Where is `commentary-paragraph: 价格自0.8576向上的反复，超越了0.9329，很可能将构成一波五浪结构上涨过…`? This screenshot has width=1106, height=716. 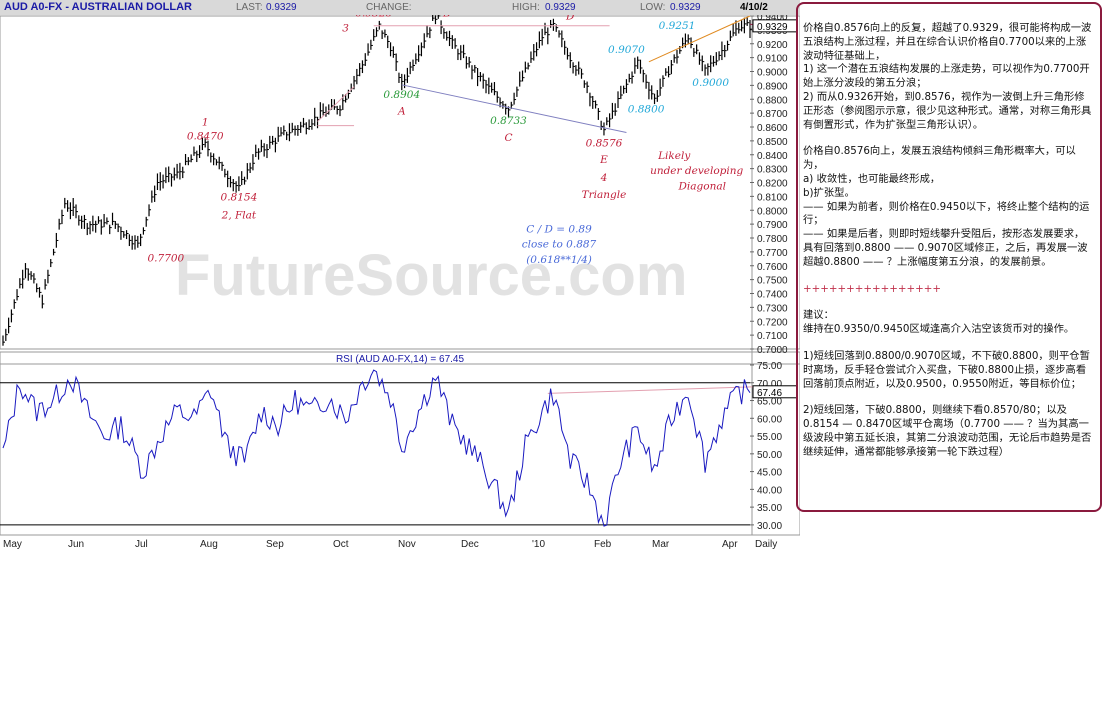
commentary-paragraph: 价格自0.8576向上的反复，超越了0.9329，很可能将构成一波五浪结构上涨过… is located at coordinates (947, 42).